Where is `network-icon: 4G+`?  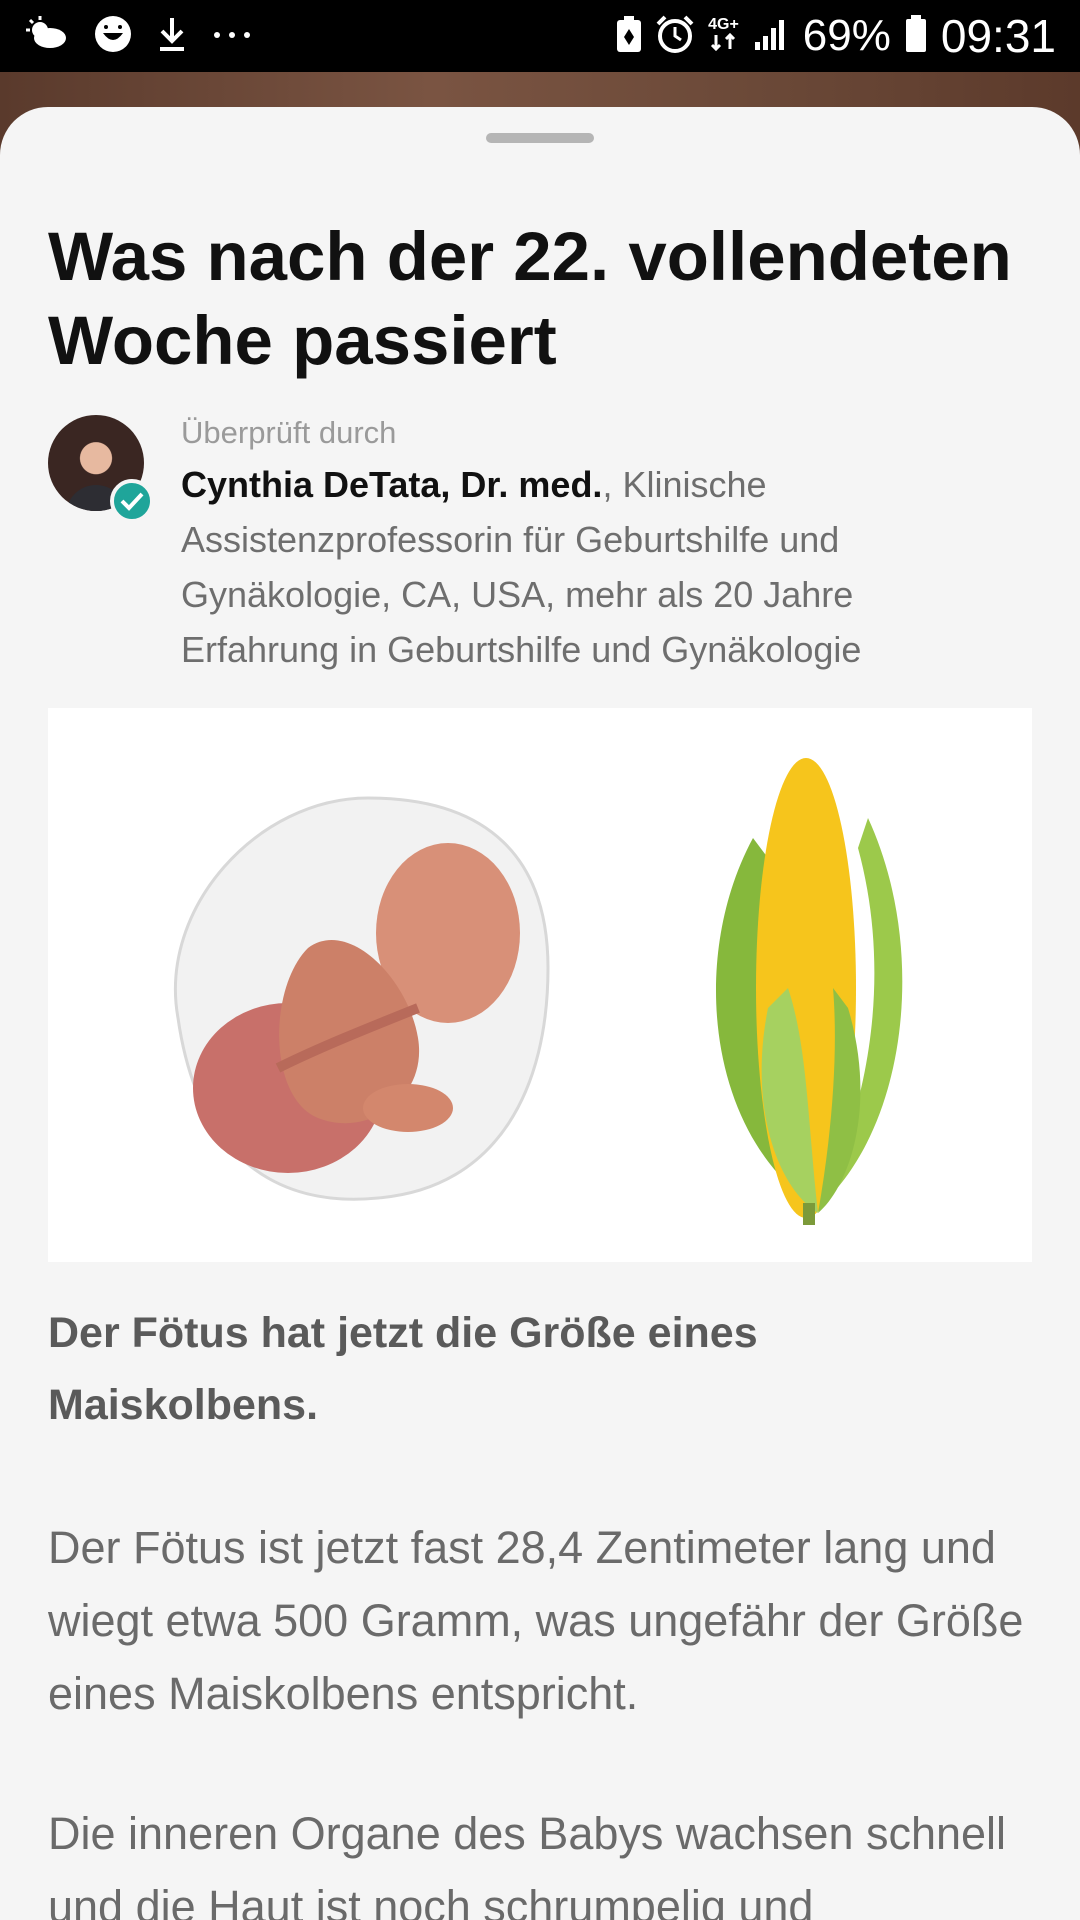 network-icon: 4G+ is located at coordinates (723, 35).